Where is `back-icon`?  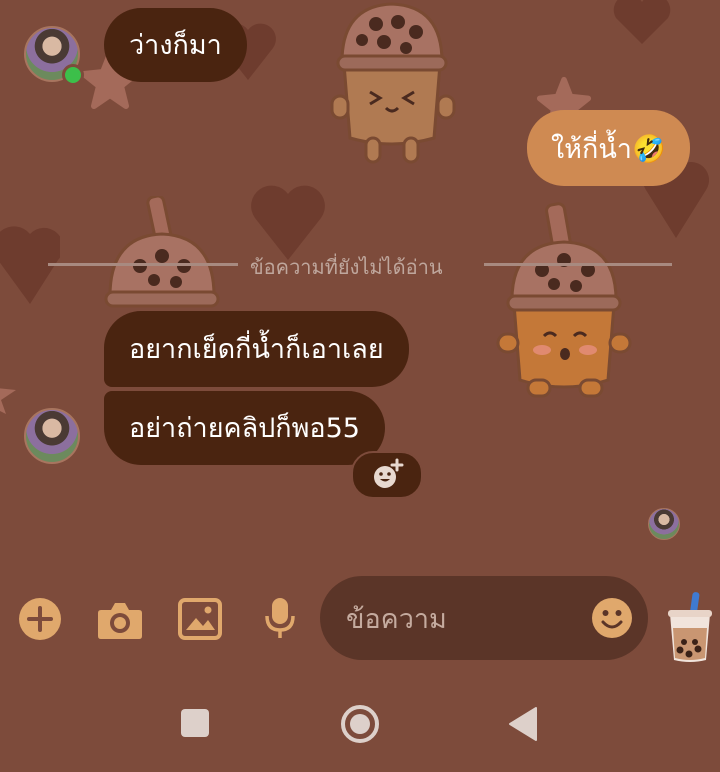
back-icon is located at coordinates (523, 724).